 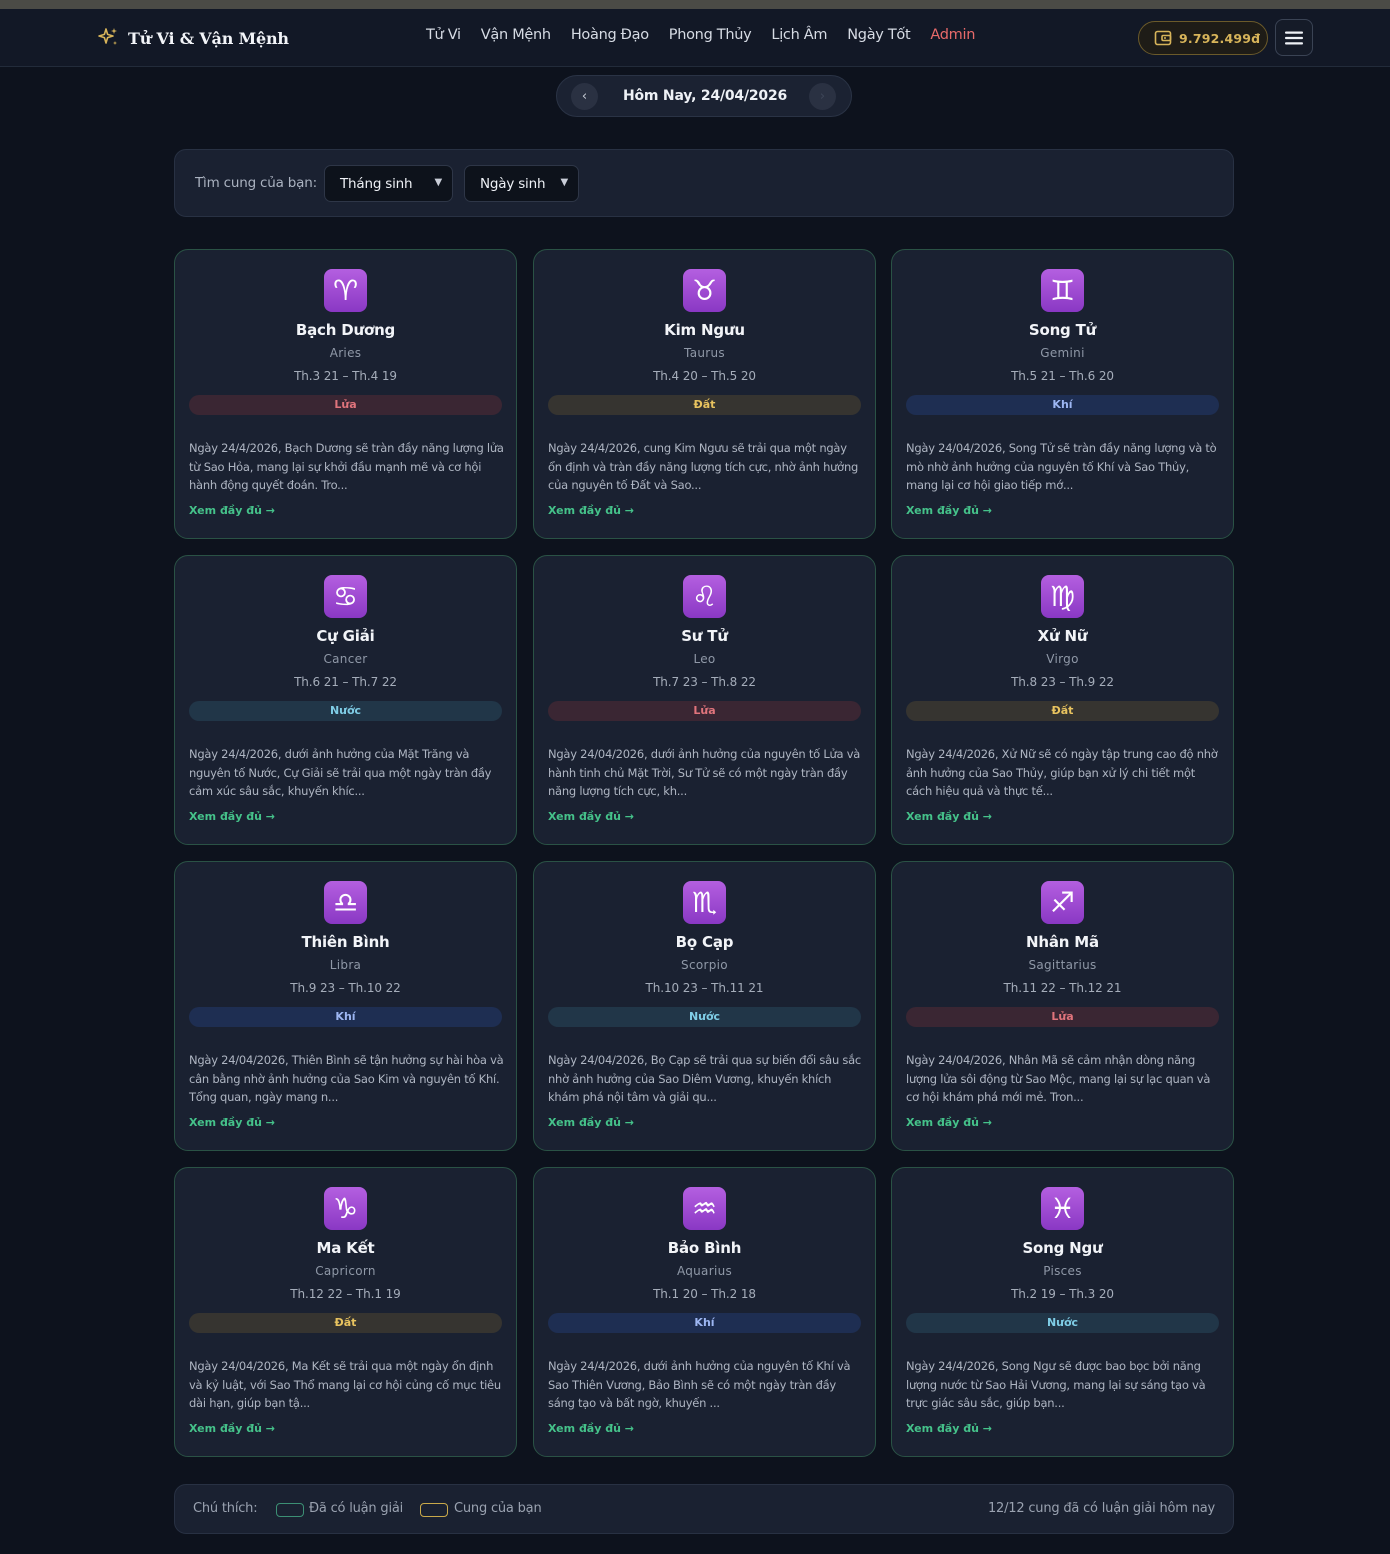 I want to click on sign-name: Nhân Mã, so click(x=1062, y=942).